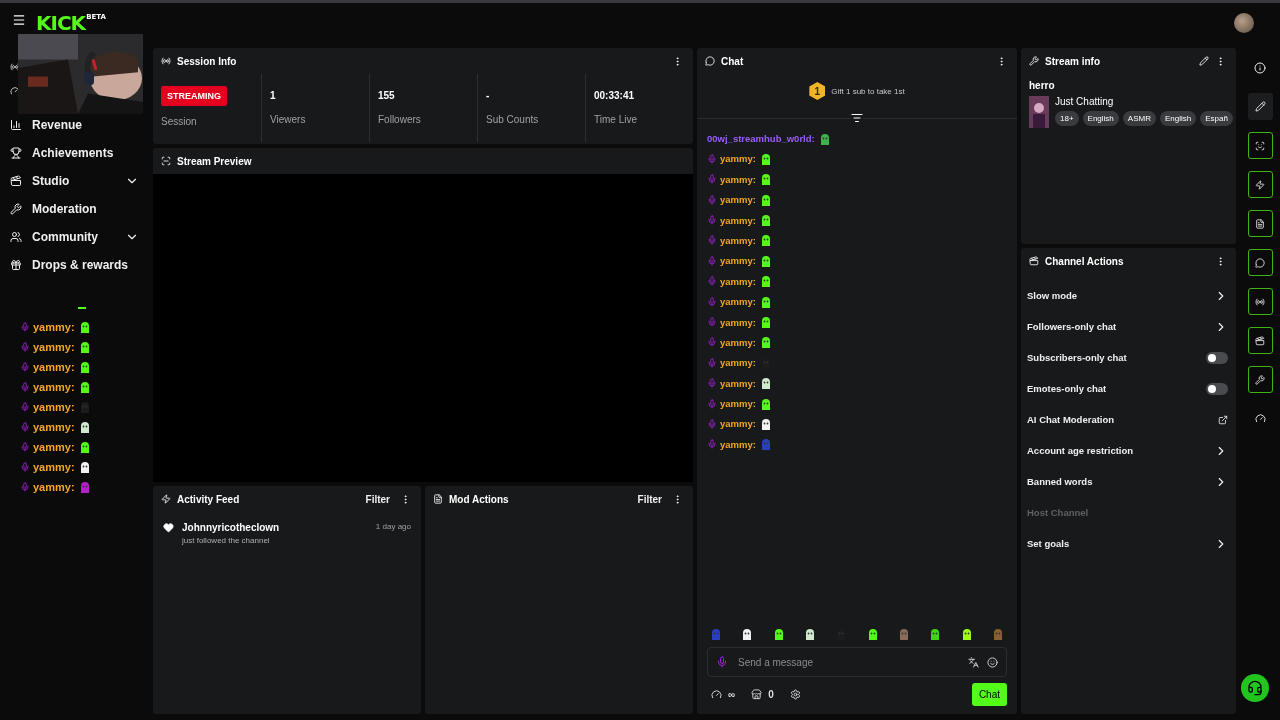 The height and width of the screenshot is (720, 1280). I want to click on info-icon, so click(1260, 67).